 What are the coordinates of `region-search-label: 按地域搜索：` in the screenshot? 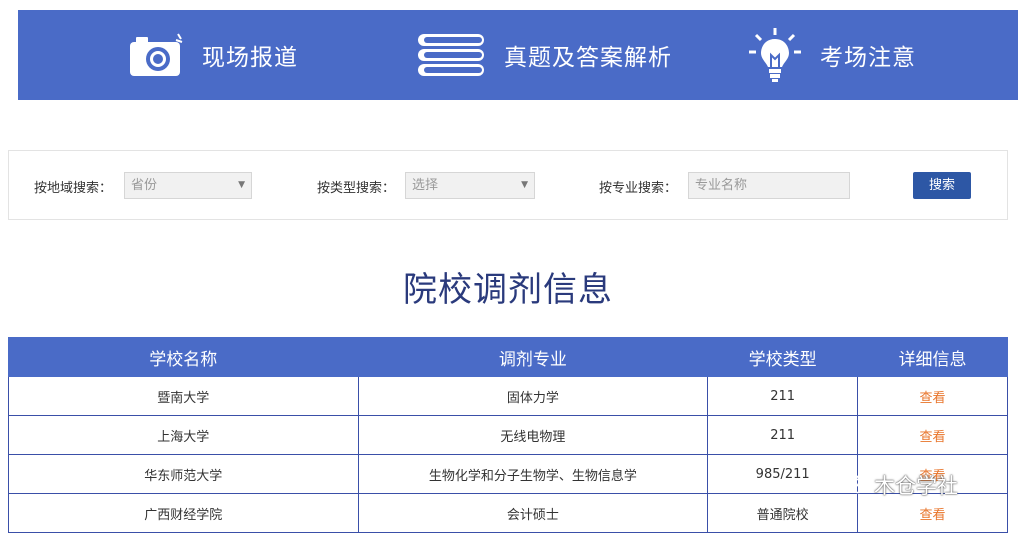 It's located at (73, 188).